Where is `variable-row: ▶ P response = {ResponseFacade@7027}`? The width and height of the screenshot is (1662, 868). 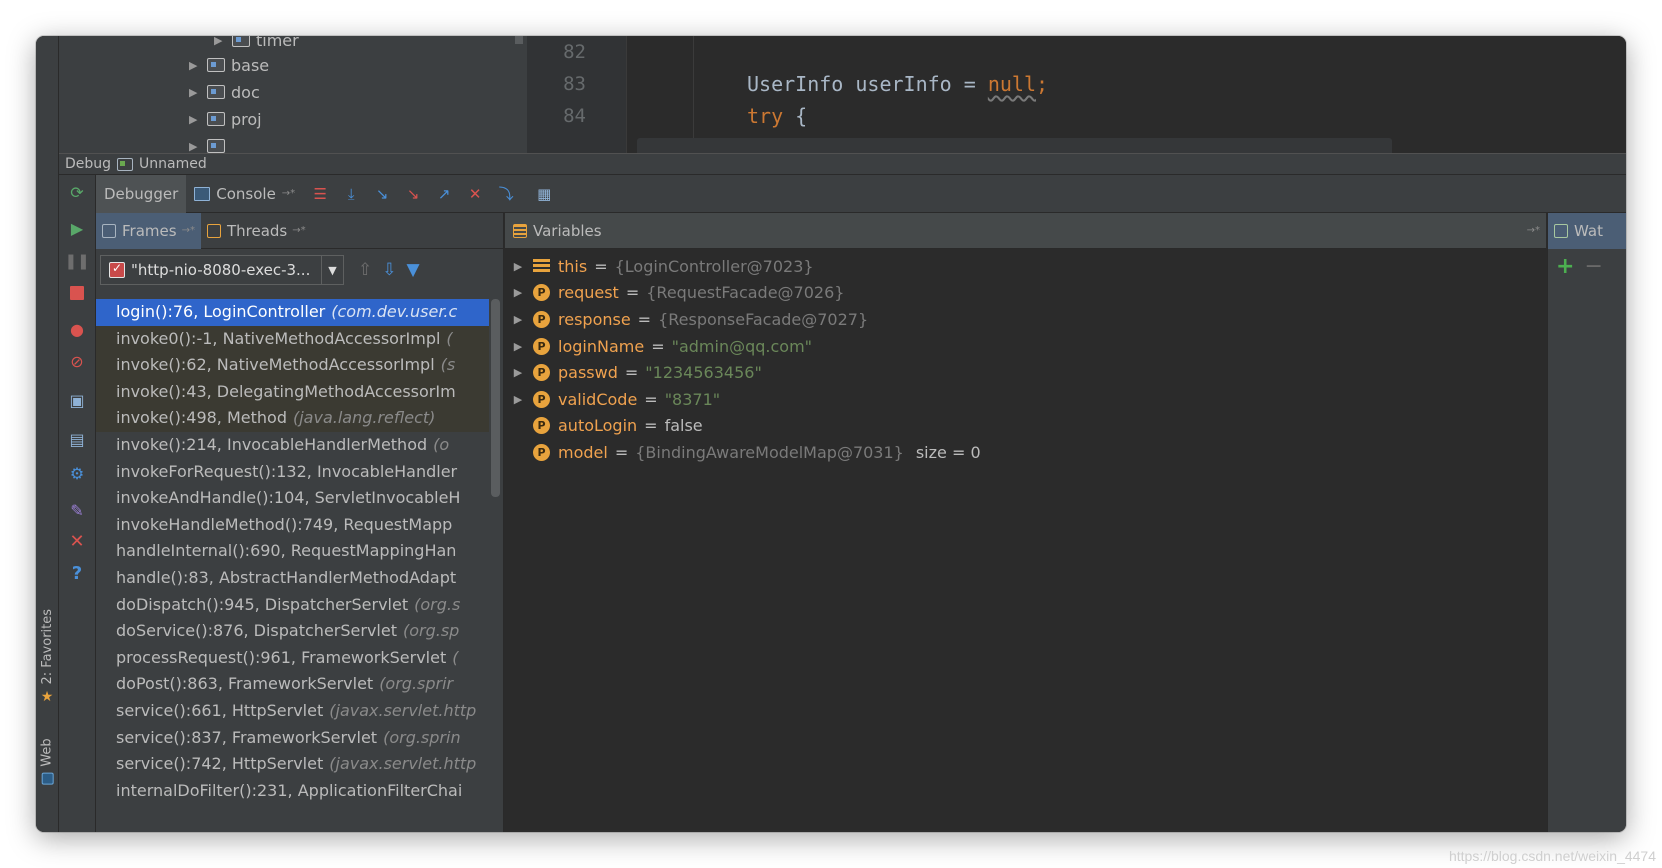
variable-row: ▶ P response = {ResponseFacade@7027} is located at coordinates (1025, 319).